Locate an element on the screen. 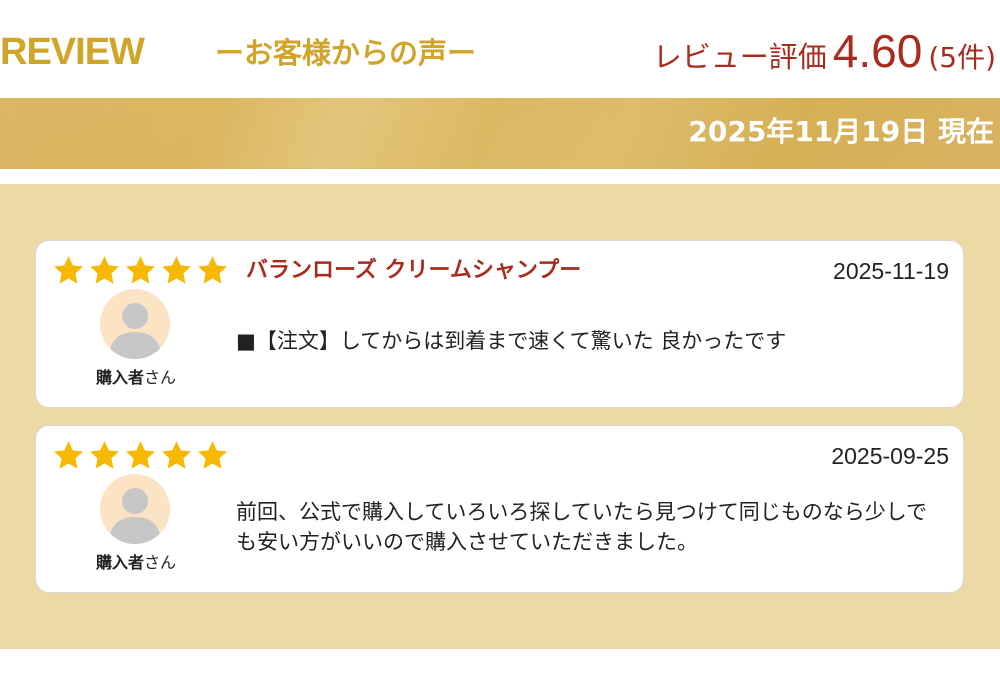 Image resolution: width=1000 pixels, height=679 pixels. rating-score: 4.60 is located at coordinates (877, 51).